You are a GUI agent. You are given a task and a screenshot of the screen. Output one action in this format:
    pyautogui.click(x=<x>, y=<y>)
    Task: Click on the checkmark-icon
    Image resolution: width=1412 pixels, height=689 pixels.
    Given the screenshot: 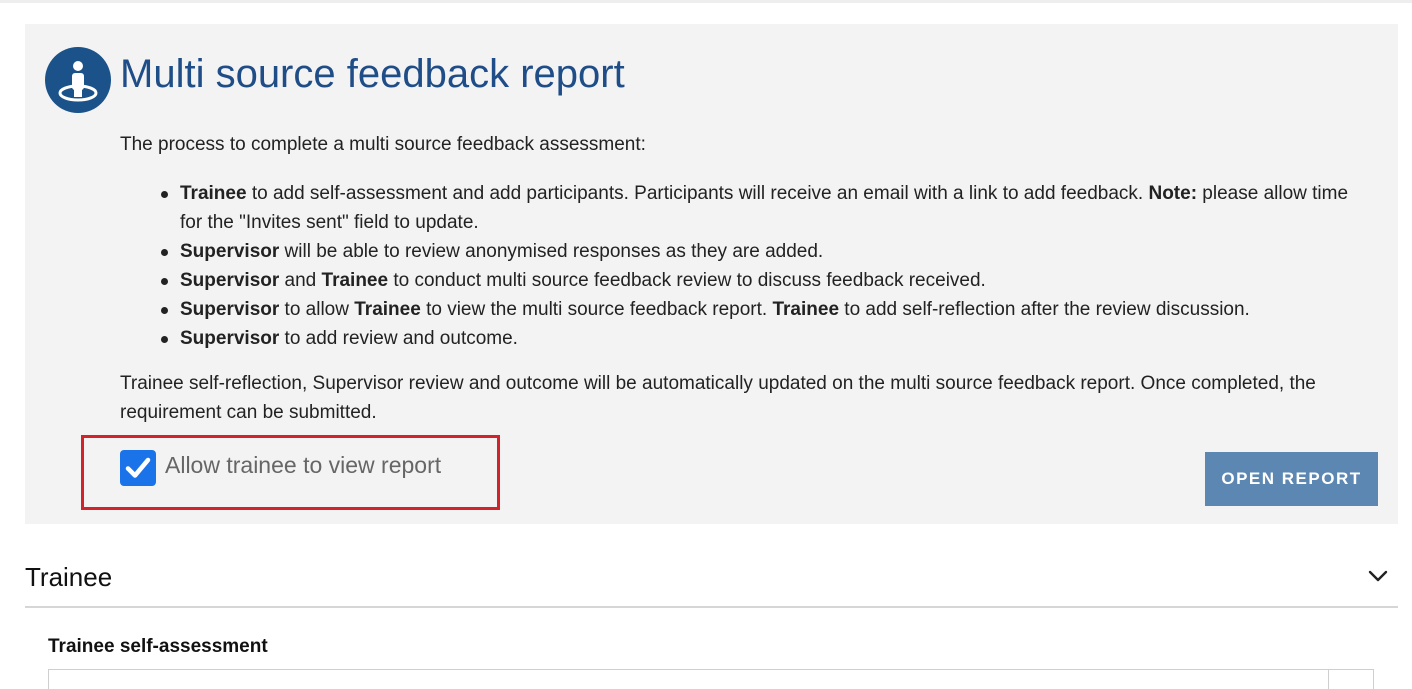 What is the action you would take?
    pyautogui.click(x=138, y=467)
    